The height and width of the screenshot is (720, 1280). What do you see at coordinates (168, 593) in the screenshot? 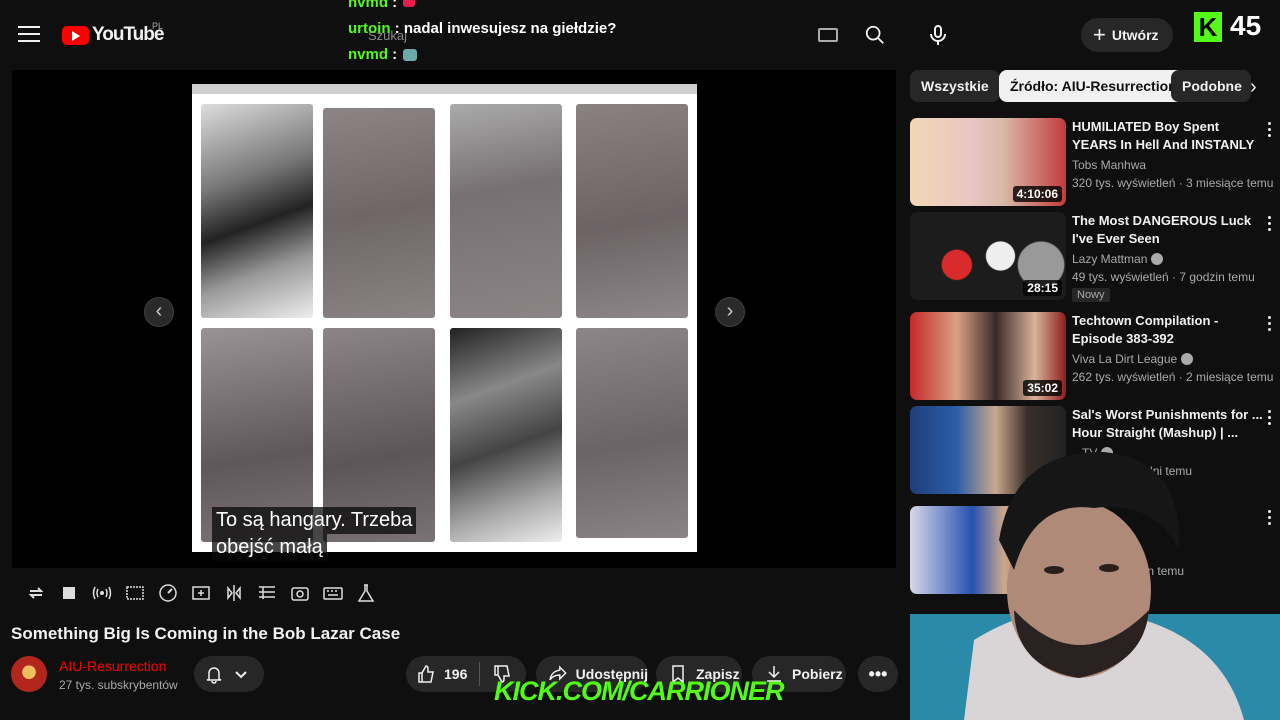
I see `speed-icon` at bounding box center [168, 593].